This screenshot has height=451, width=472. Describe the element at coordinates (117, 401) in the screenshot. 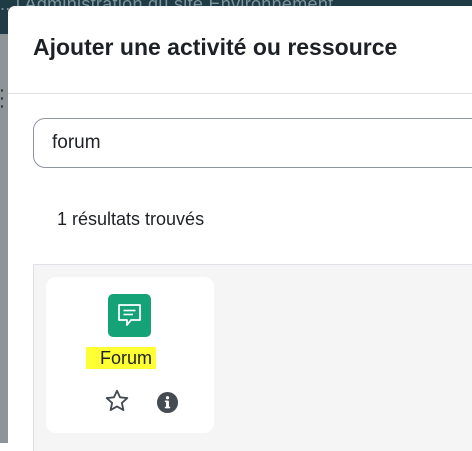

I see `star-icon` at that location.